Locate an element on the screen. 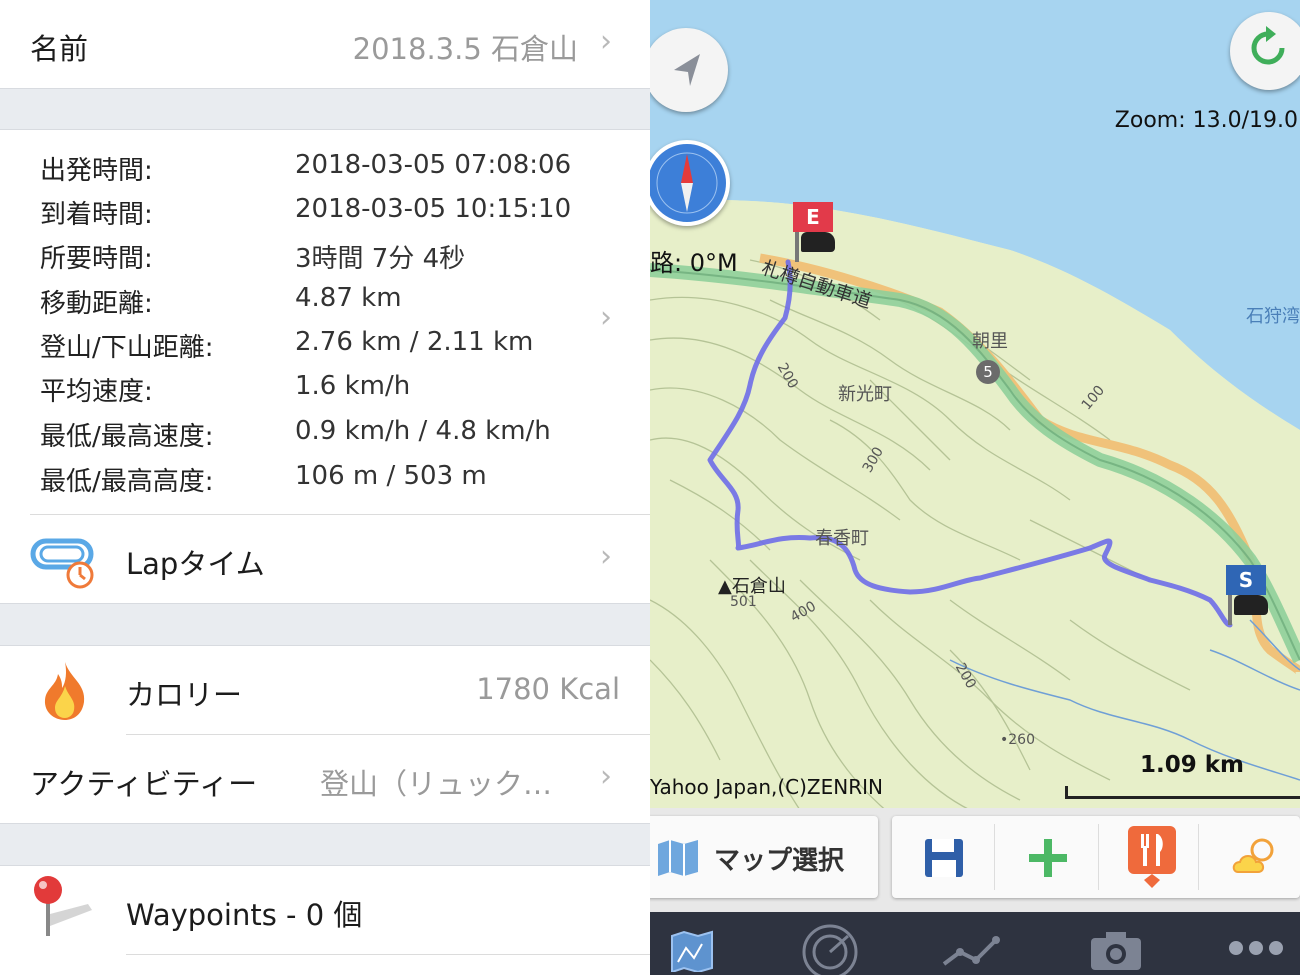 This screenshot has width=1300, height=975. stat-key: 最低/最高速度: is located at coordinates (127, 437).